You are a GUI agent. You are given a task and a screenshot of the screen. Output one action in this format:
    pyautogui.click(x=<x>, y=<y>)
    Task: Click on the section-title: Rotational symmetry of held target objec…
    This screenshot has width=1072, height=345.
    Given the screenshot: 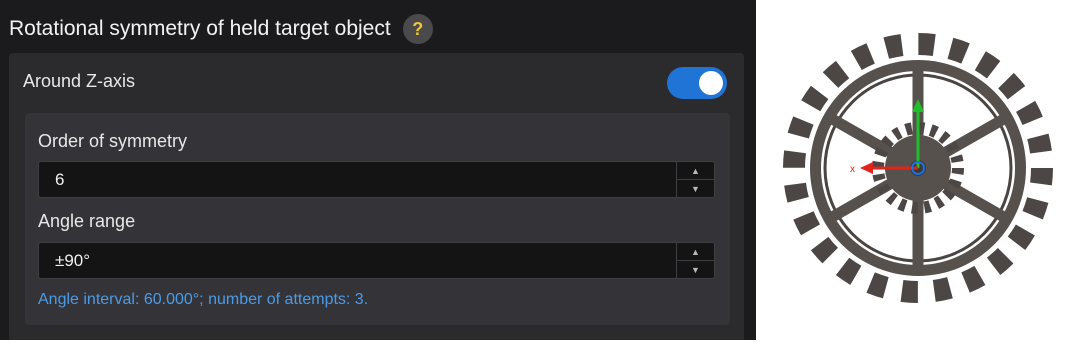 What is the action you would take?
    pyautogui.click(x=200, y=28)
    